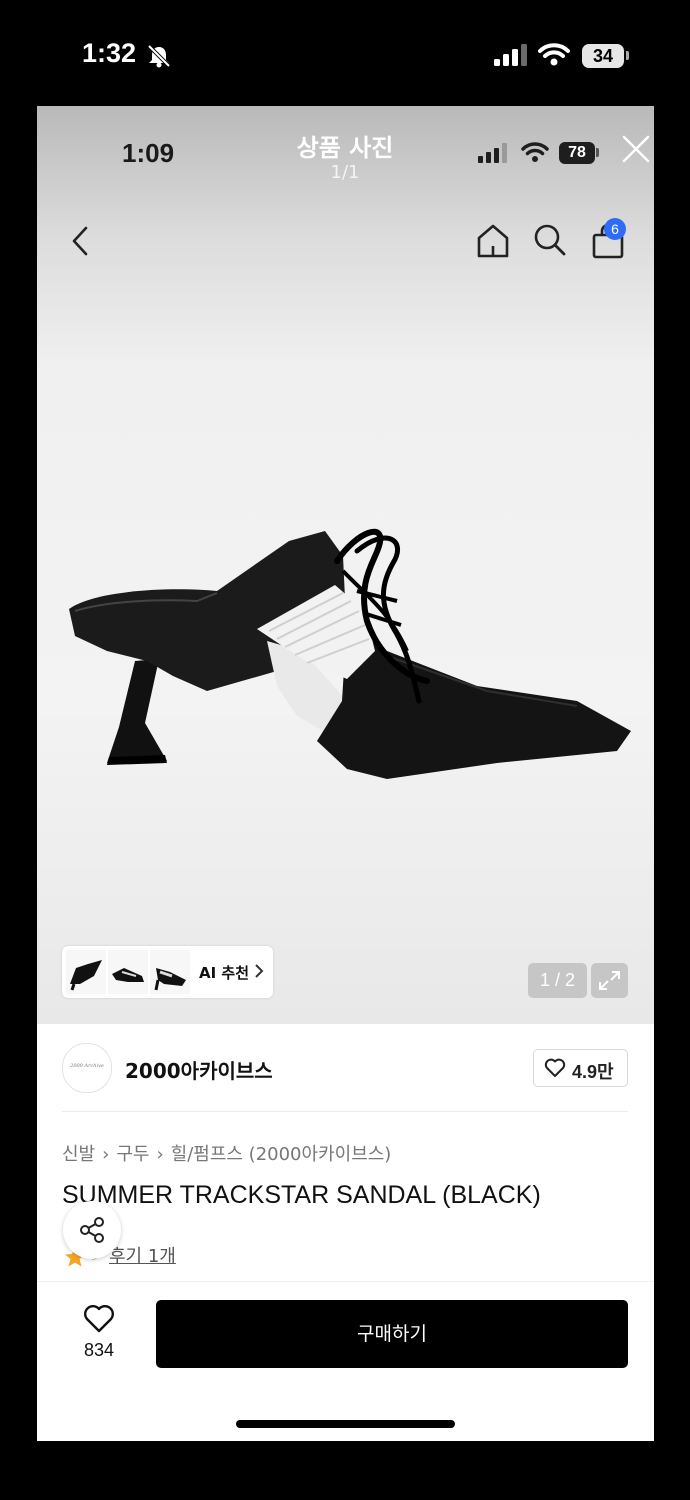 The image size is (690, 1500). What do you see at coordinates (557, 980) in the screenshot?
I see `gallery-page-indicator: 1 / 2` at bounding box center [557, 980].